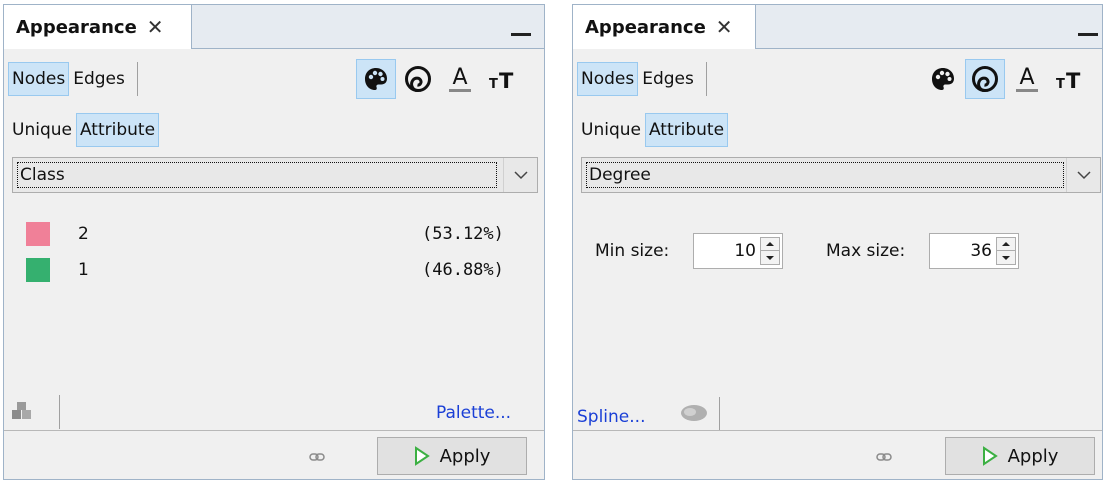  I want to click on min-size-spinner: 10, so click(738, 251).